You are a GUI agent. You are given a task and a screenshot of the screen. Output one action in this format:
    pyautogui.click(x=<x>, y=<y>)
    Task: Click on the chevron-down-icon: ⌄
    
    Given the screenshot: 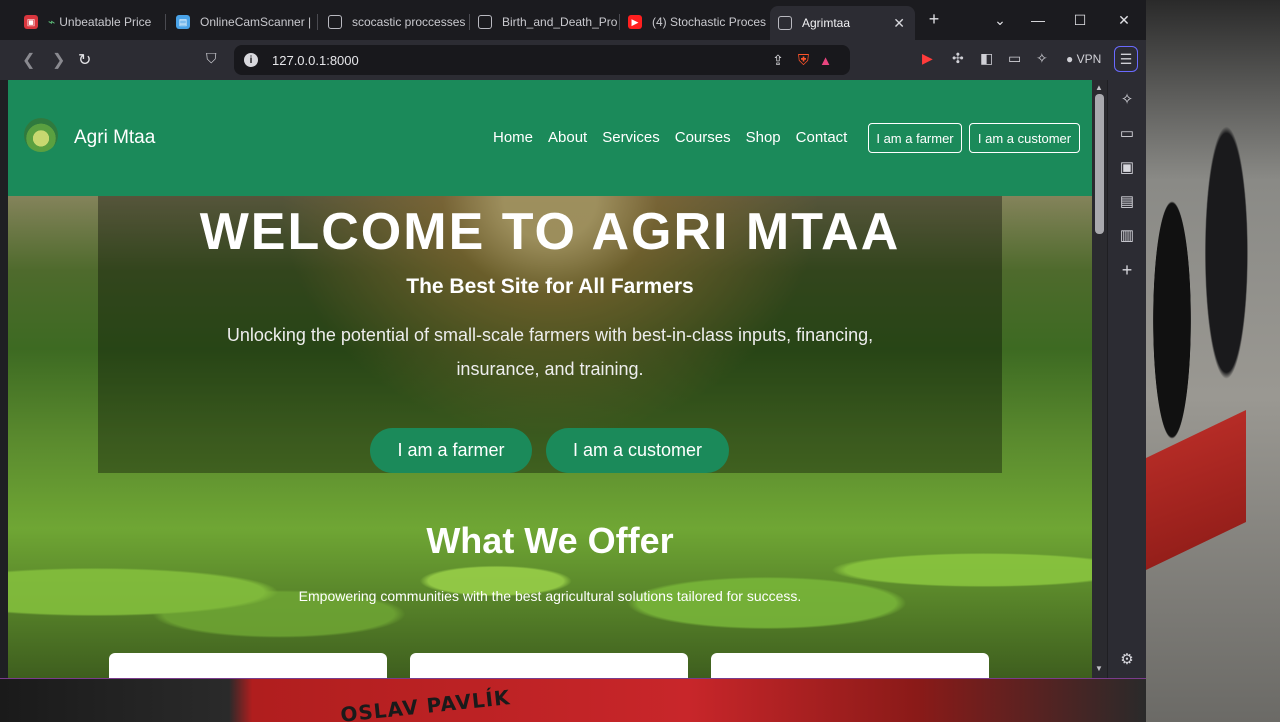 What is the action you would take?
    pyautogui.click(x=1000, y=20)
    